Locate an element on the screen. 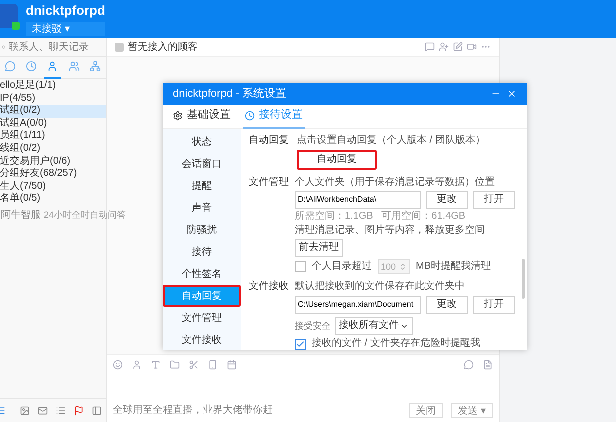  section-label: 文件接收 is located at coordinates (269, 287).